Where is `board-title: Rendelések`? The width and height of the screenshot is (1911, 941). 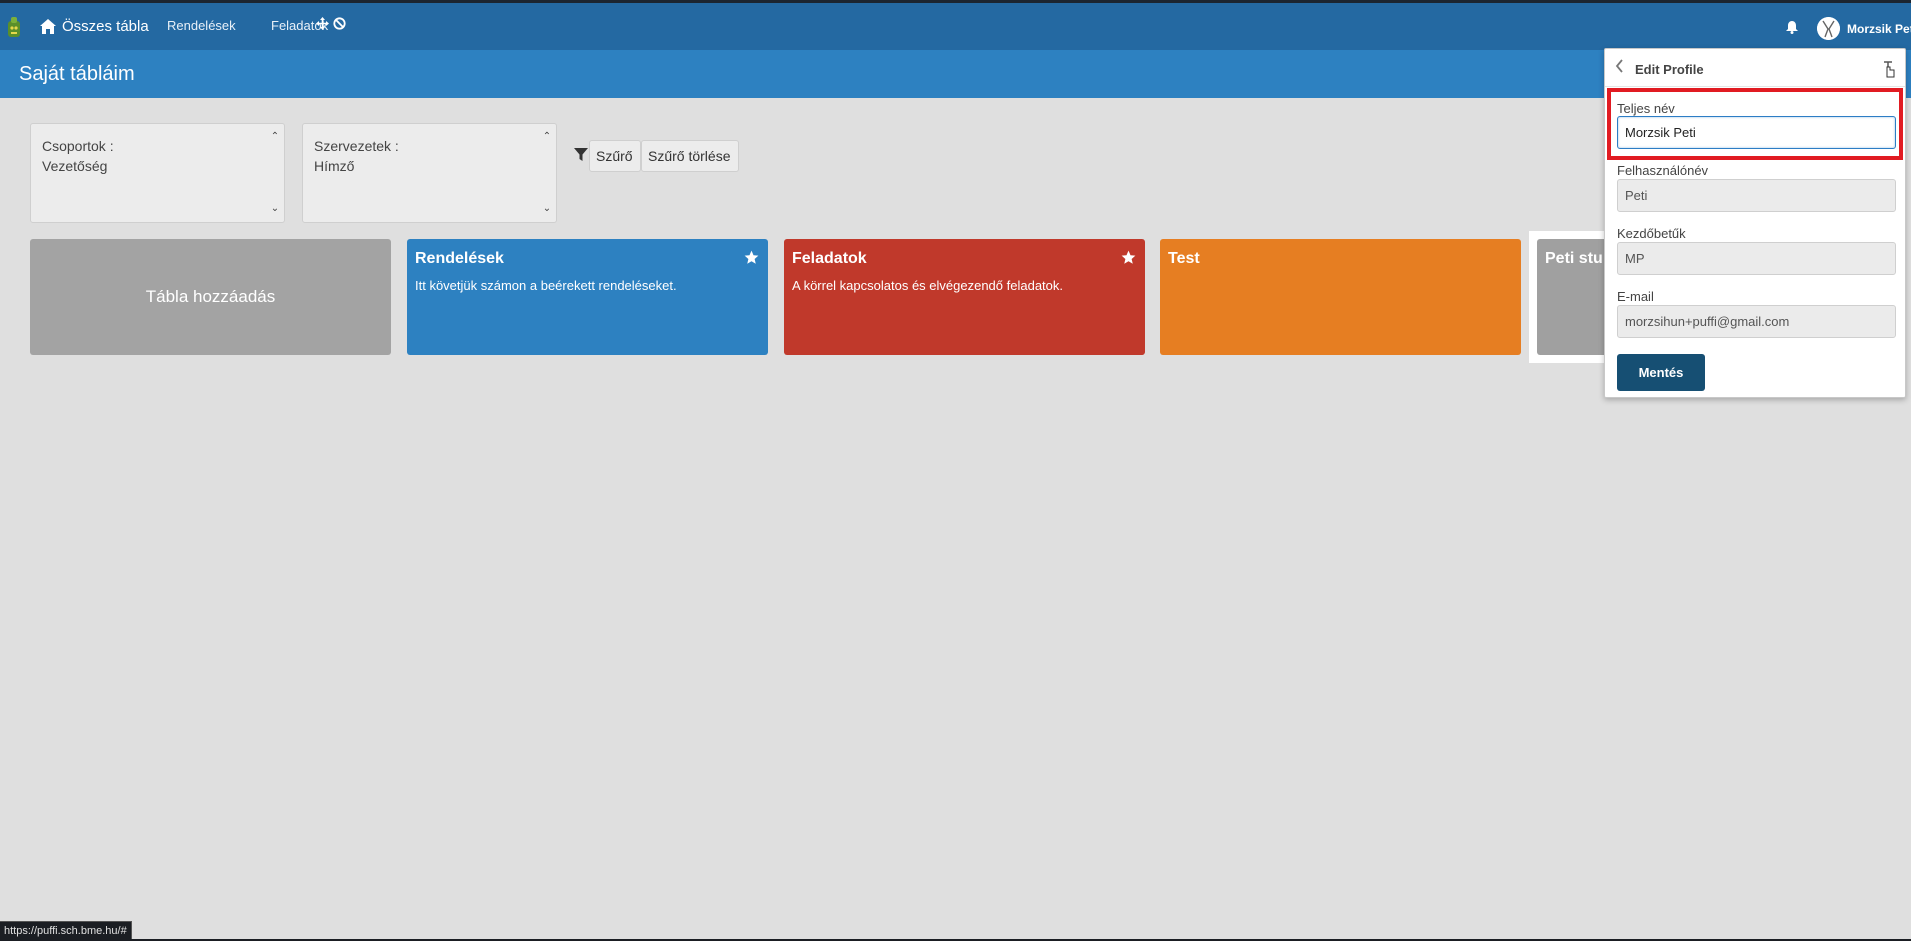
board-title: Rendelések is located at coordinates (459, 258).